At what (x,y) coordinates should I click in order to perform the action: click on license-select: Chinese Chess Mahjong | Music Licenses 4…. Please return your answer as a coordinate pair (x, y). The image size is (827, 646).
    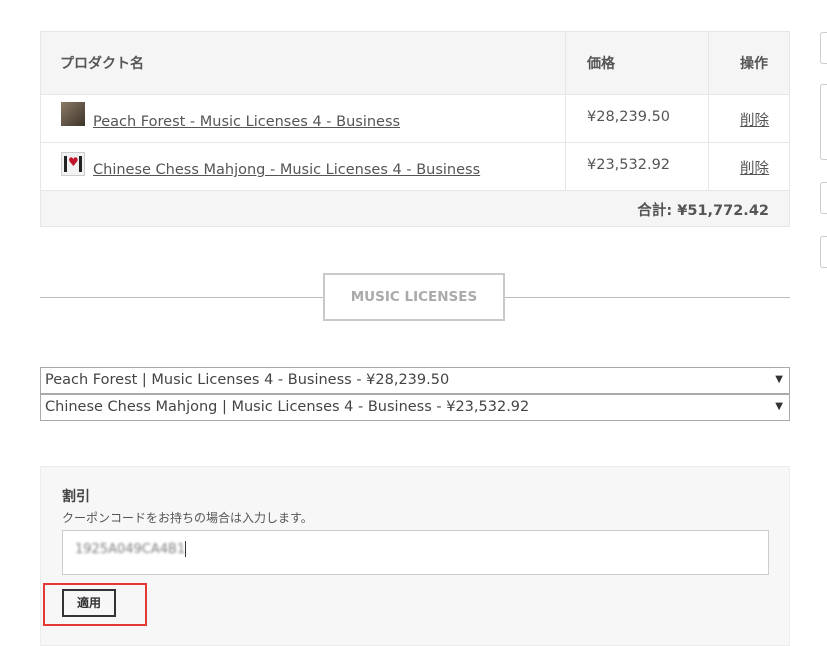
    Looking at the image, I should click on (415, 407).